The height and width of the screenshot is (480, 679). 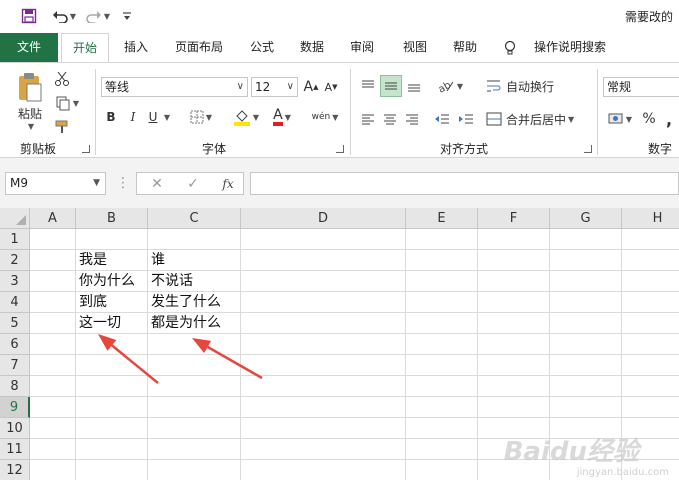 What do you see at coordinates (494, 119) in the screenshot?
I see `merge-center-icon` at bounding box center [494, 119].